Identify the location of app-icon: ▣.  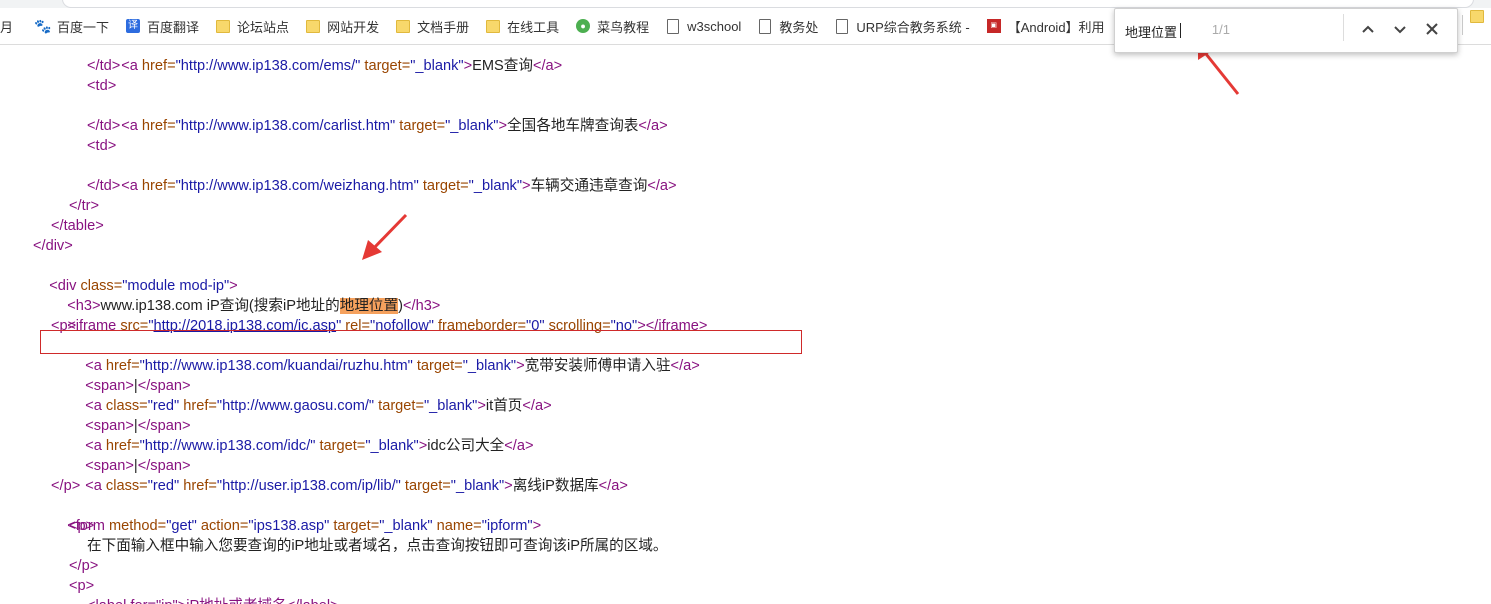
(994, 26).